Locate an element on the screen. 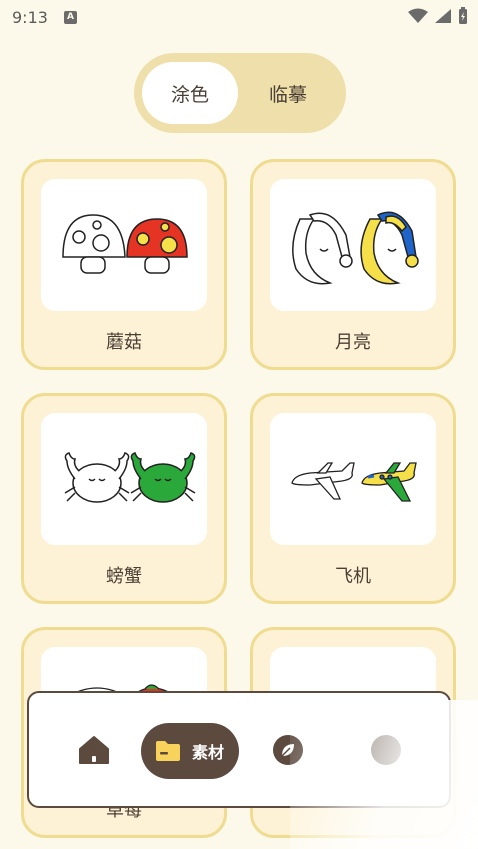 The height and width of the screenshot is (849, 478). nav-materials-label: 素材 is located at coordinates (208, 752).